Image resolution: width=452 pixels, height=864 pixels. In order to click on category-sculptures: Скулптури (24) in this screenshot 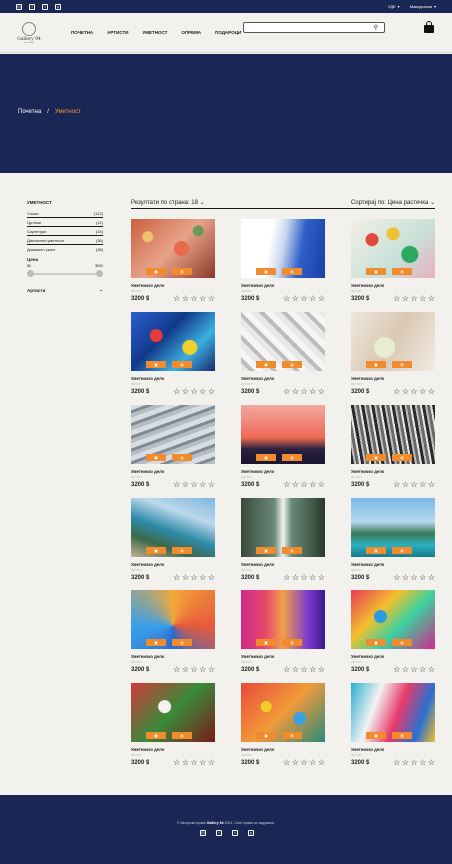, I will do `click(65, 231)`.